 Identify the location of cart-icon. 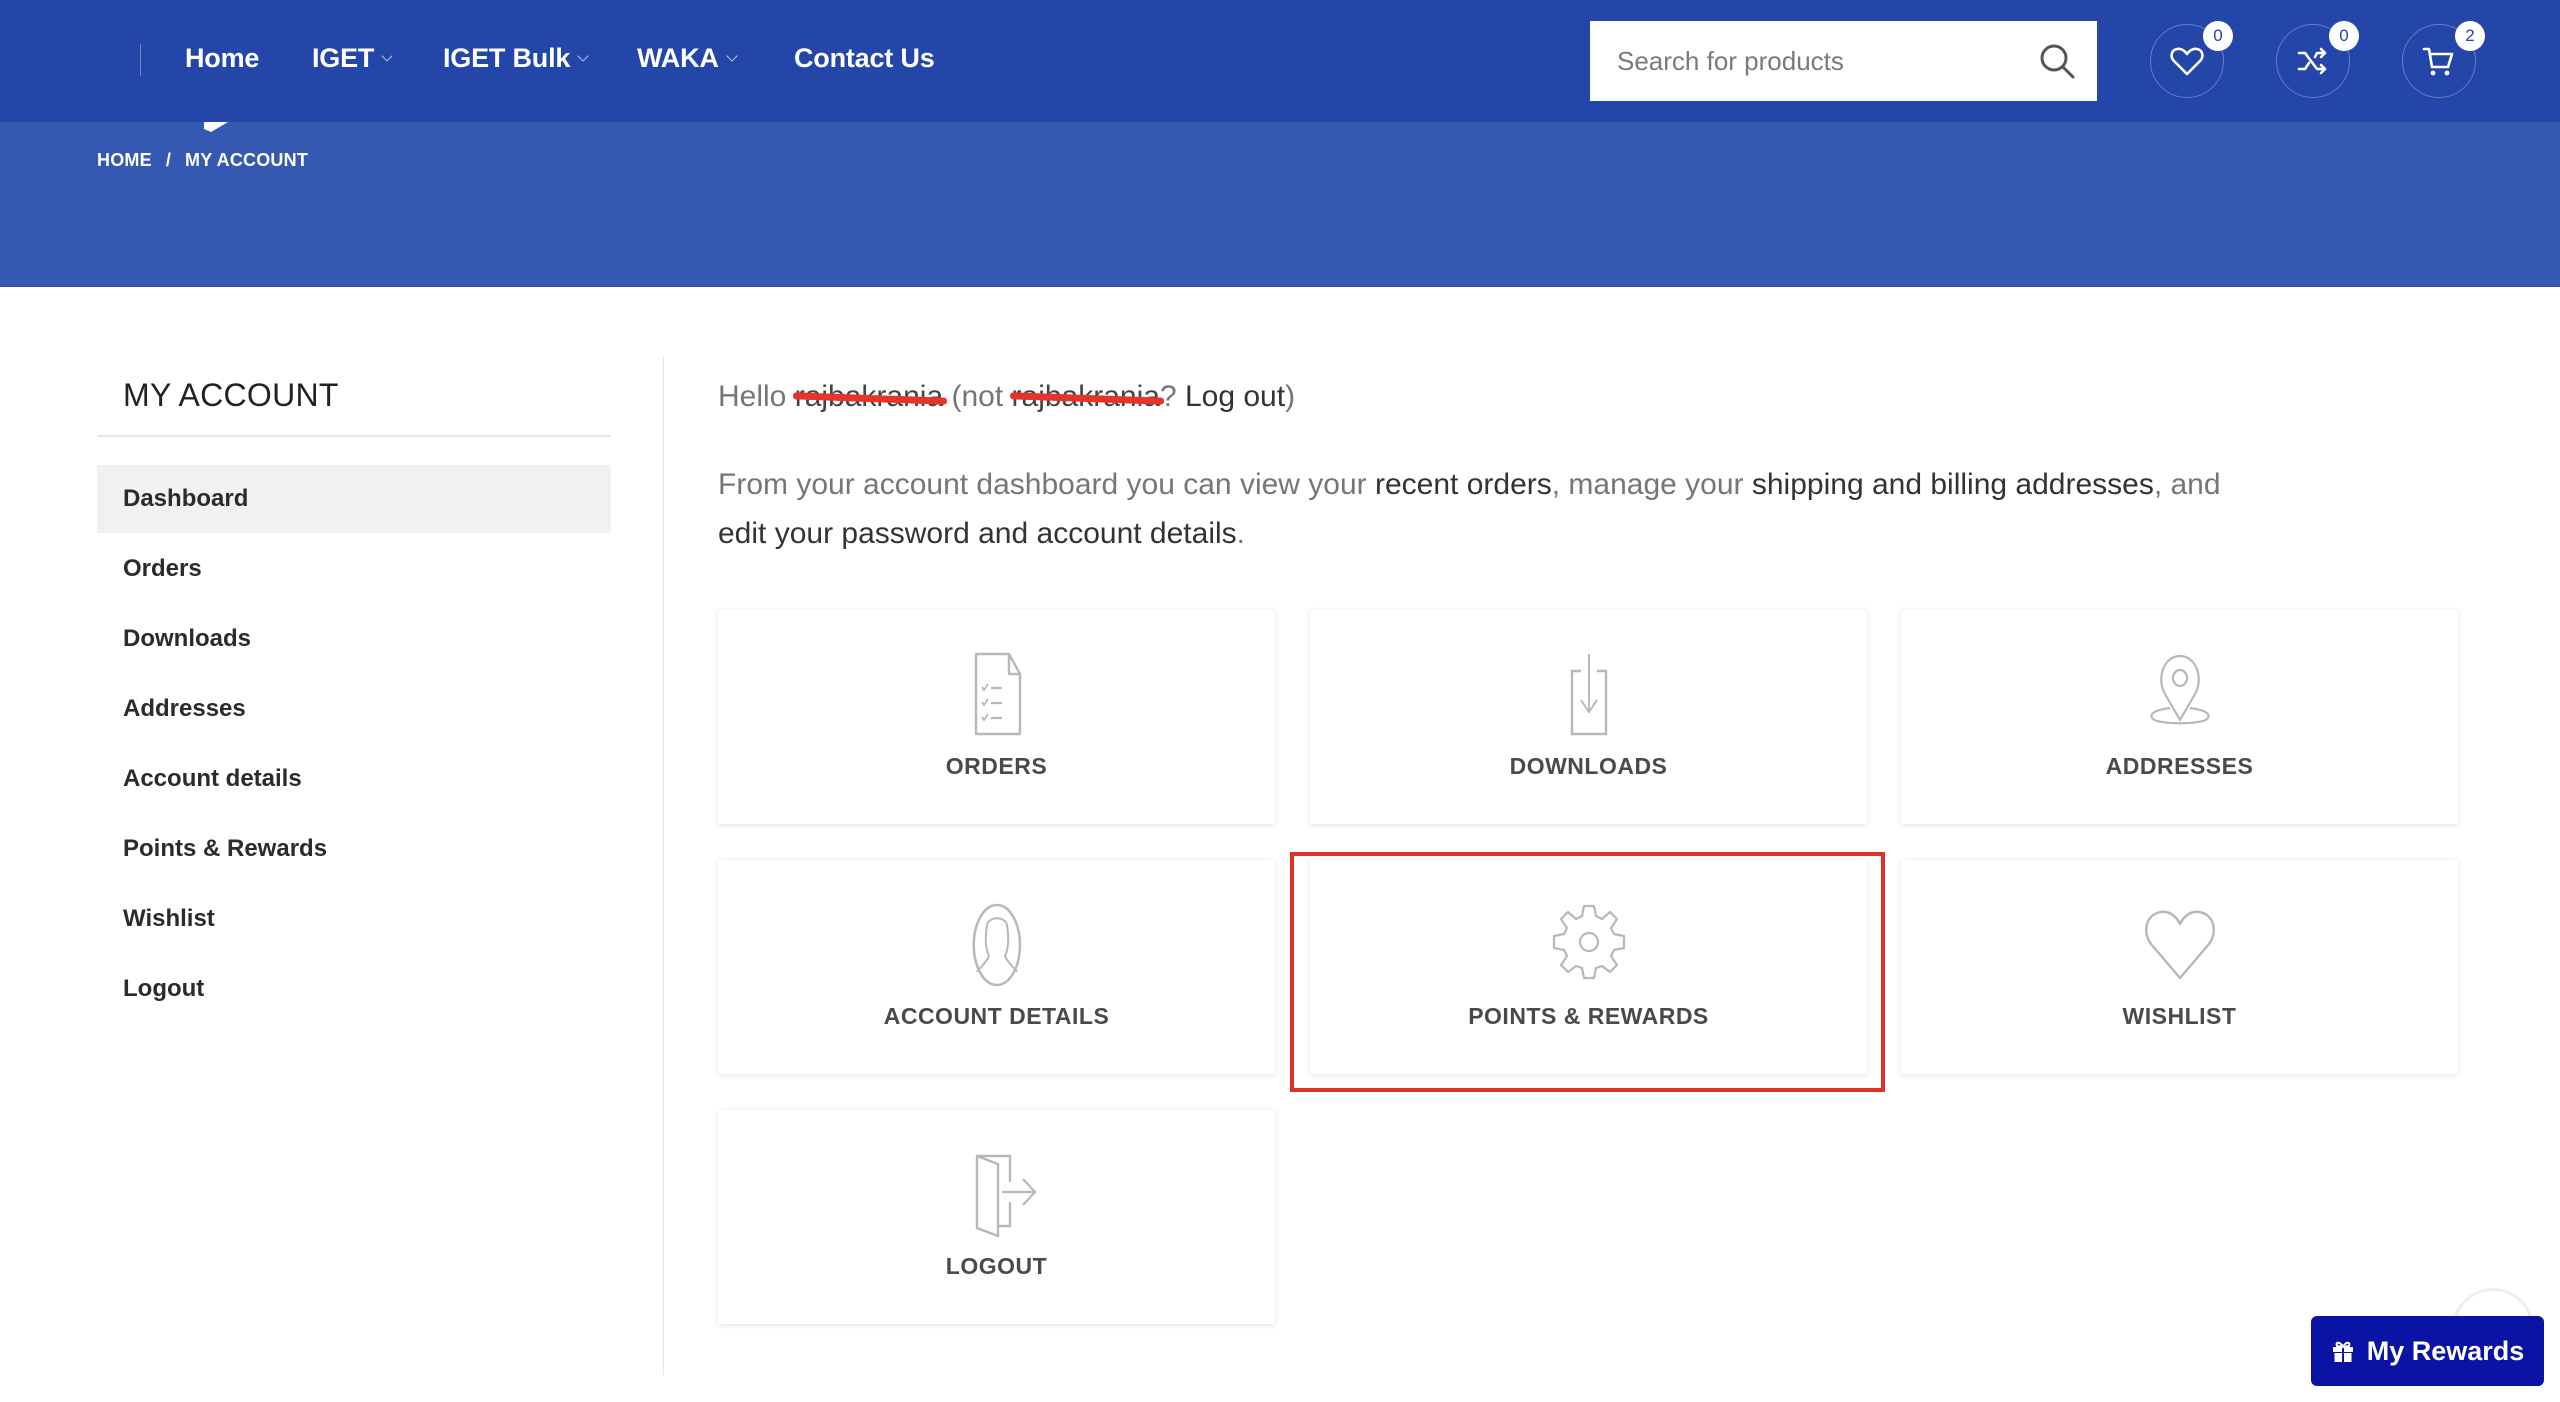
(2438, 61).